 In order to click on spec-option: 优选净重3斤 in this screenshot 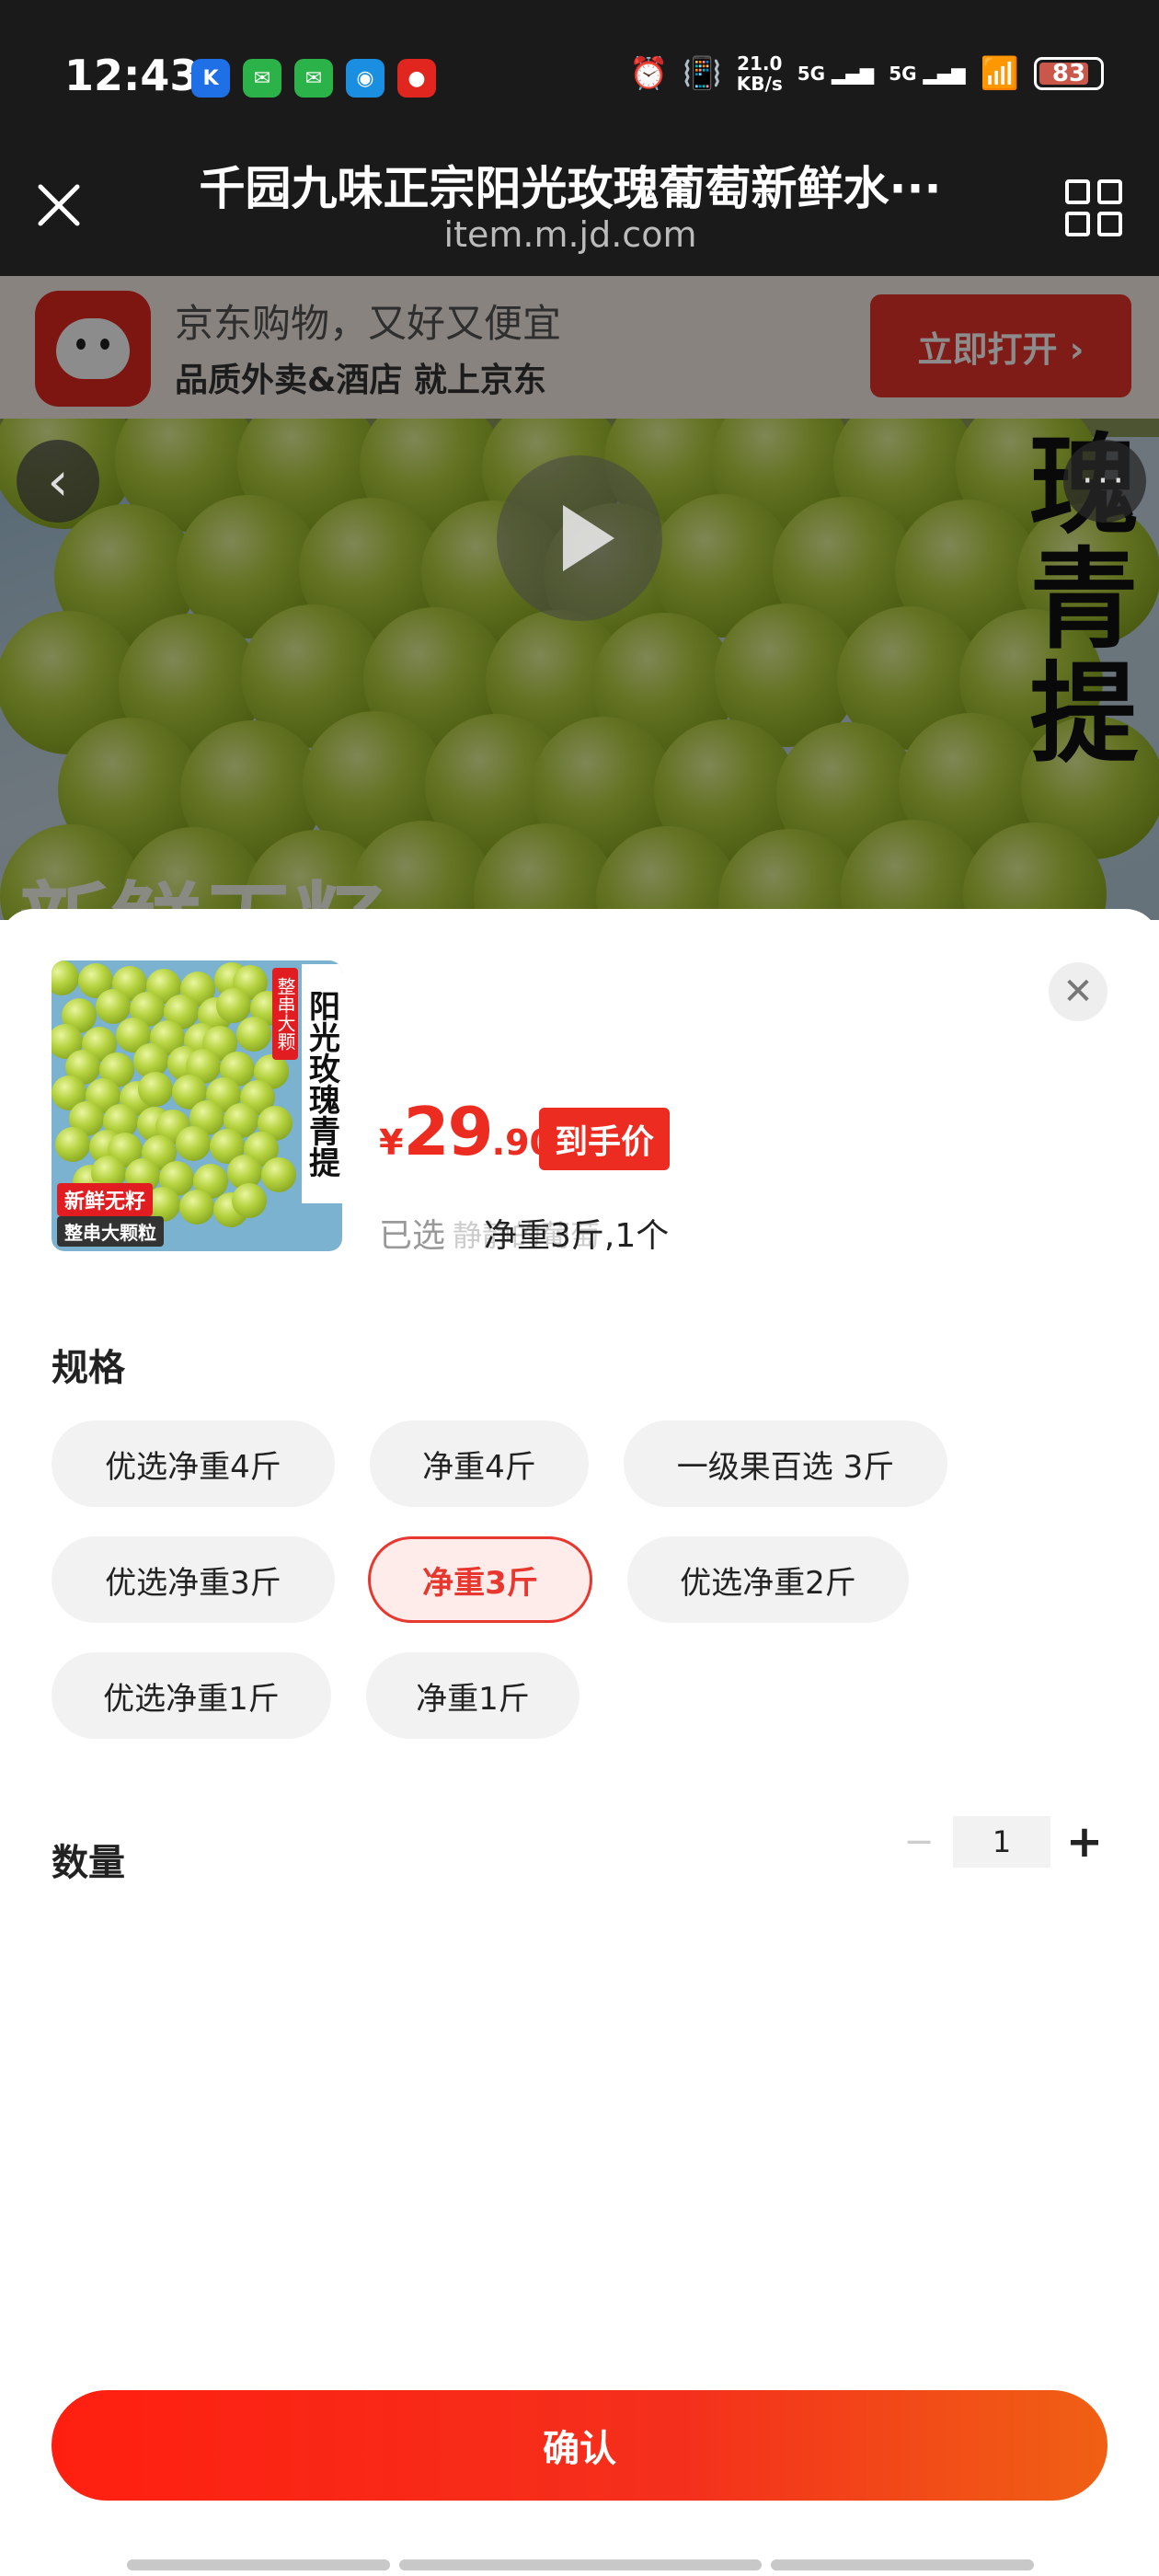, I will do `click(193, 1579)`.